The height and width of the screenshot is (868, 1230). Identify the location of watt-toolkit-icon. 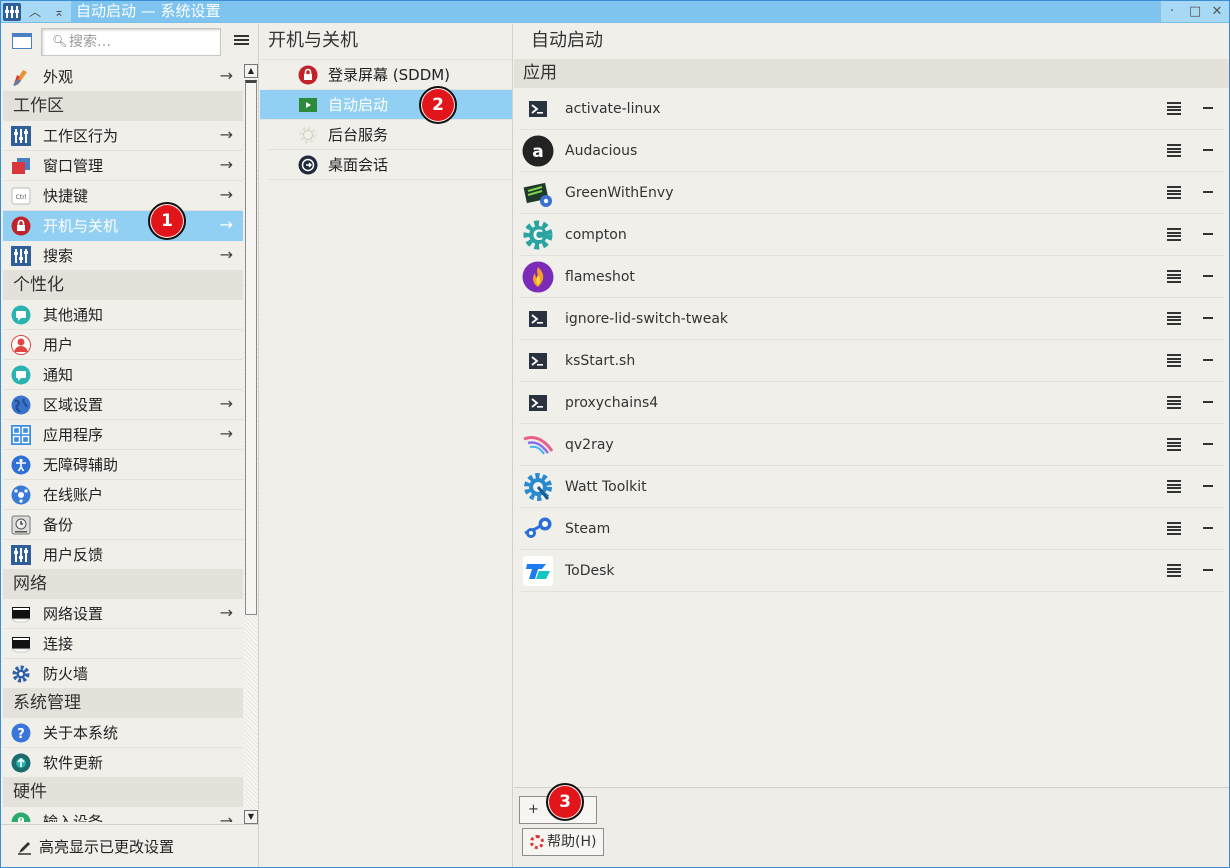
(538, 487).